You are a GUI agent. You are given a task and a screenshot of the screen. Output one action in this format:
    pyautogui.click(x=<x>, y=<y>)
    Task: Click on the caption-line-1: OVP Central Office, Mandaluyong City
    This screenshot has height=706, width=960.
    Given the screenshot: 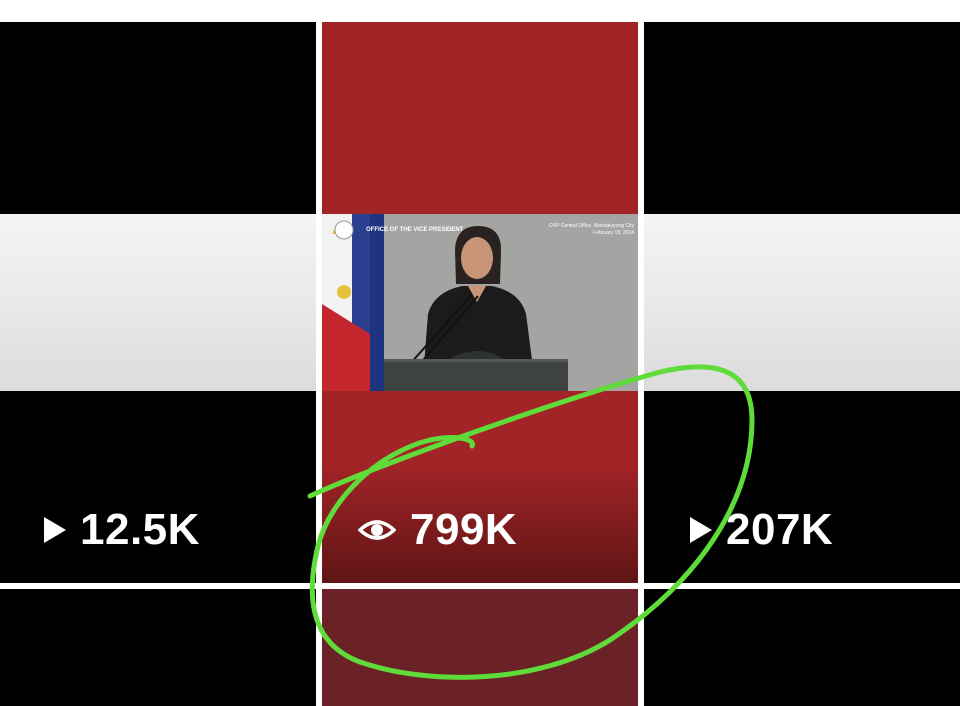 What is the action you would take?
    pyautogui.click(x=591, y=226)
    